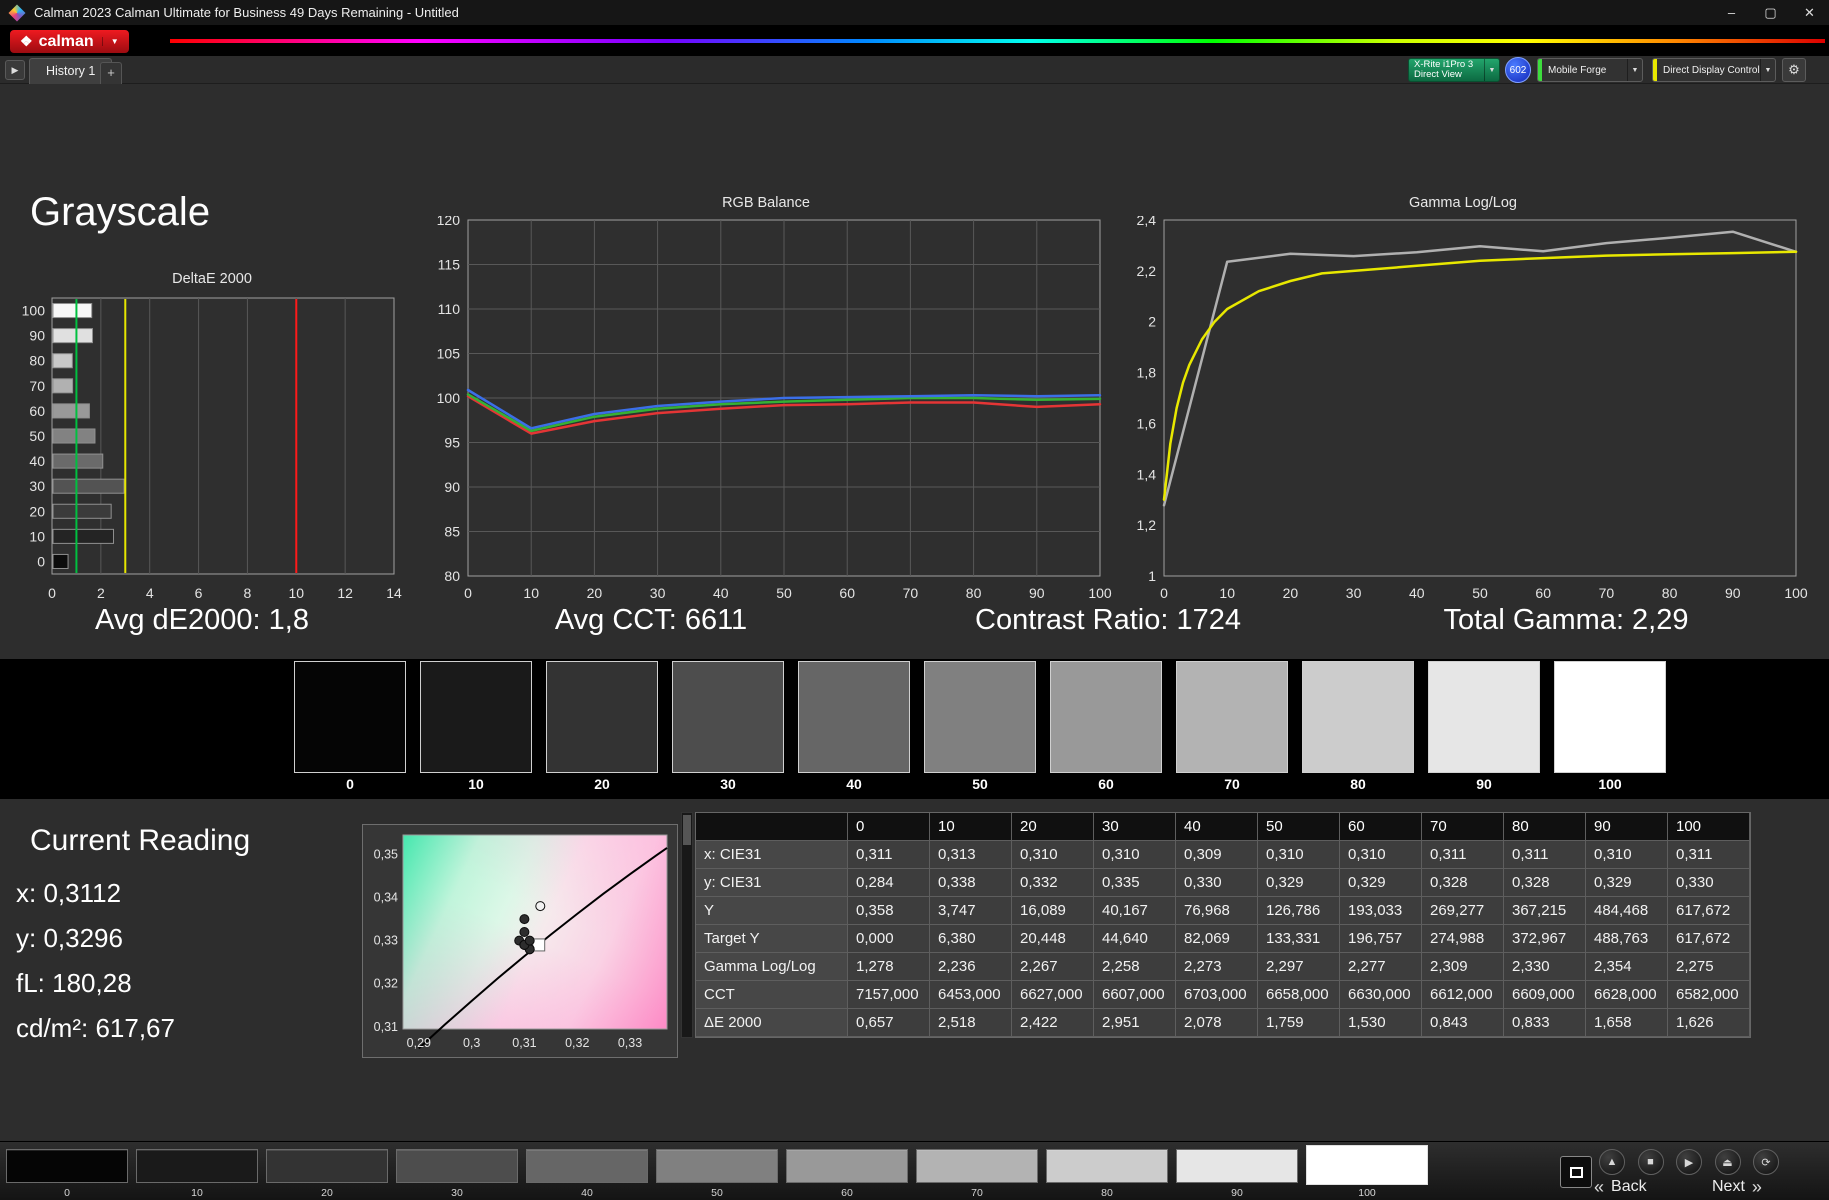  What do you see at coordinates (772, 995) in the screenshot?
I see `table-row-label: CCT` at bounding box center [772, 995].